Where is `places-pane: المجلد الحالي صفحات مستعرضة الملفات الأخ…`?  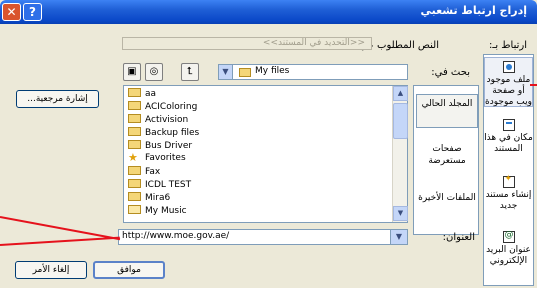
places-pane: المجلد الحالي صفحات مستعرضة الملفات الأخ… is located at coordinates (446, 160).